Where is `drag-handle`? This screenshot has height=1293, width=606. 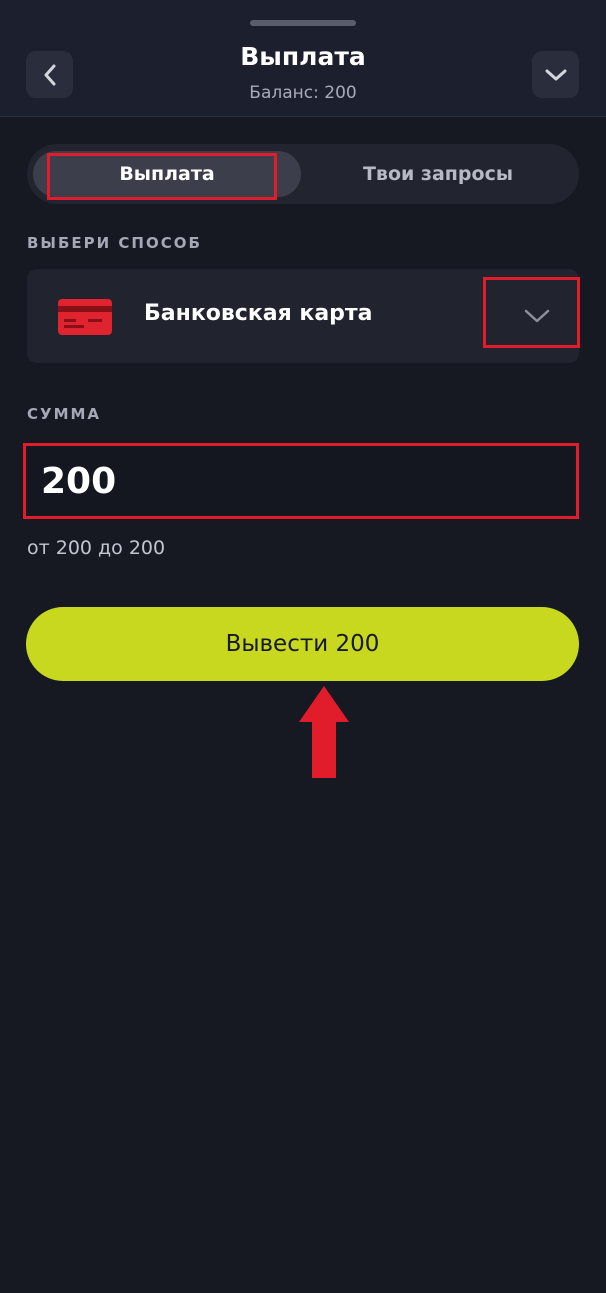 drag-handle is located at coordinates (303, 23).